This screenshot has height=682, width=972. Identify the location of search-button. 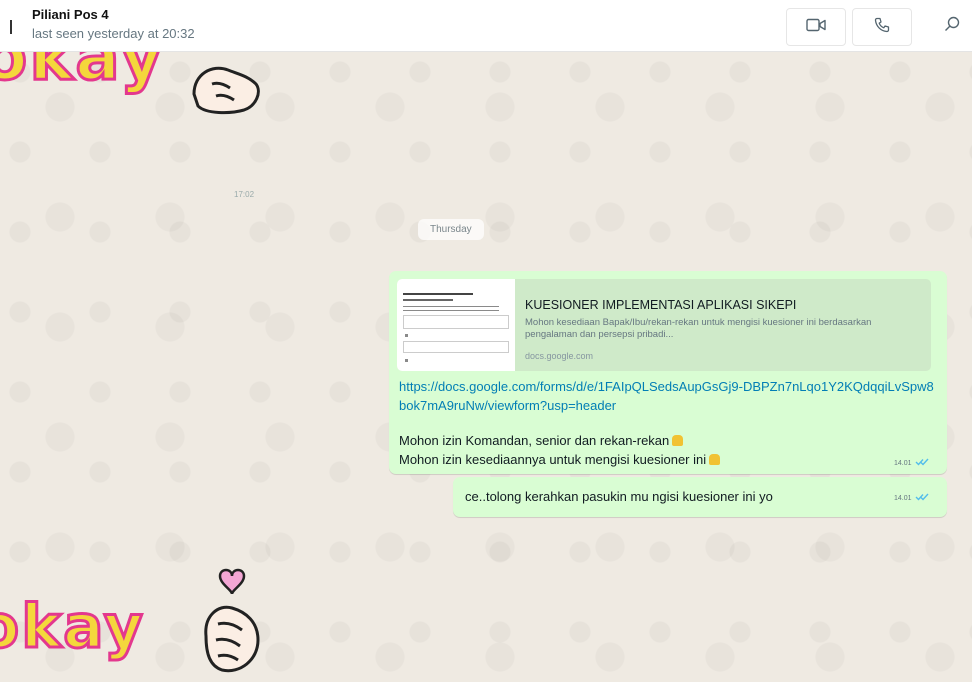
(952, 26).